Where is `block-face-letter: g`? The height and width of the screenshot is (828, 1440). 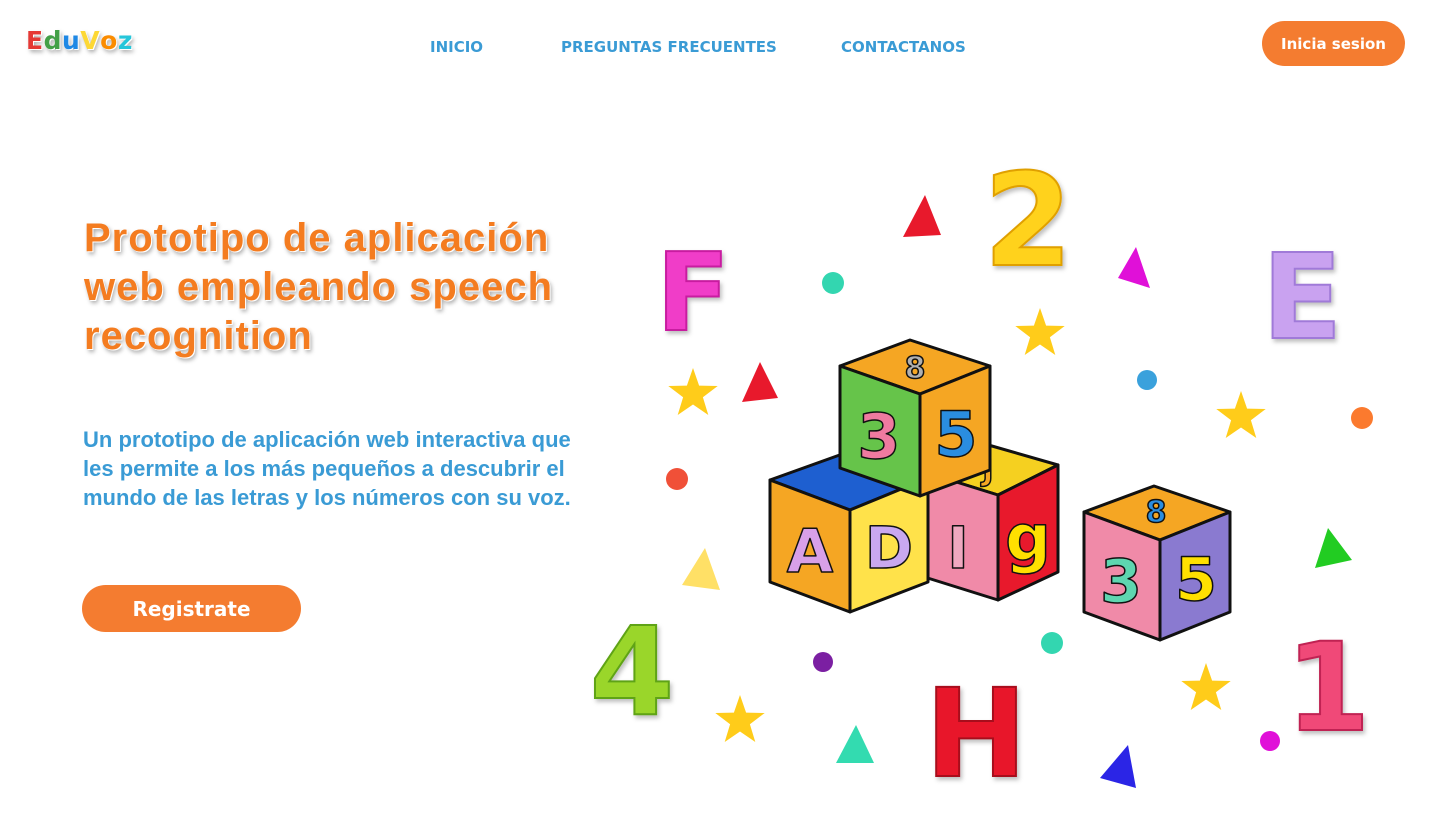 block-face-letter: g is located at coordinates (1028, 539).